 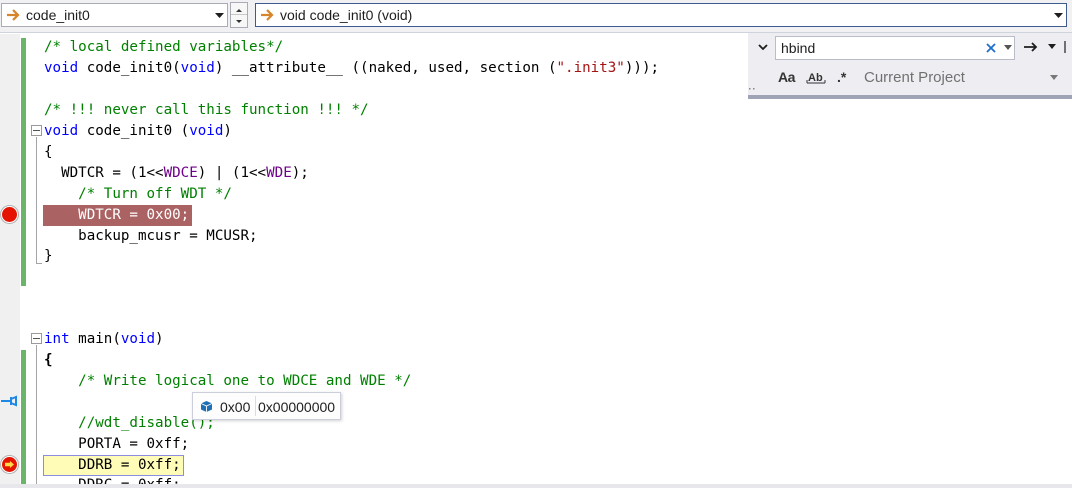 I want to click on collapse-main-toggle, so click(x=36, y=338).